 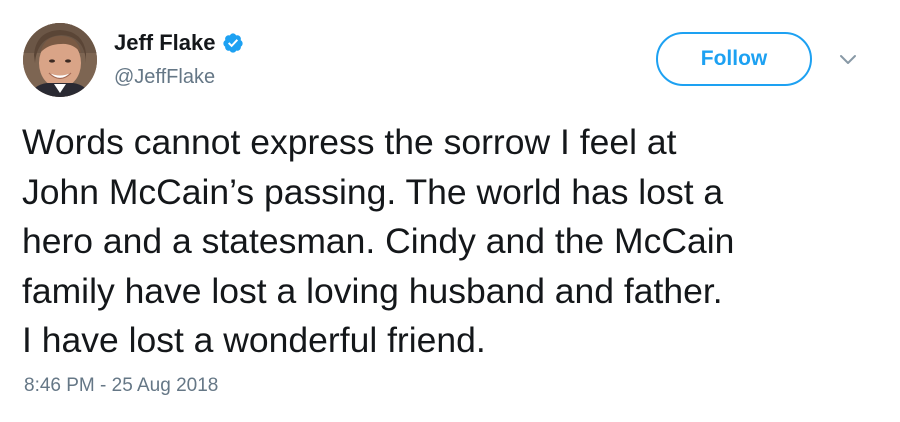 I want to click on avatar, so click(x=60, y=60).